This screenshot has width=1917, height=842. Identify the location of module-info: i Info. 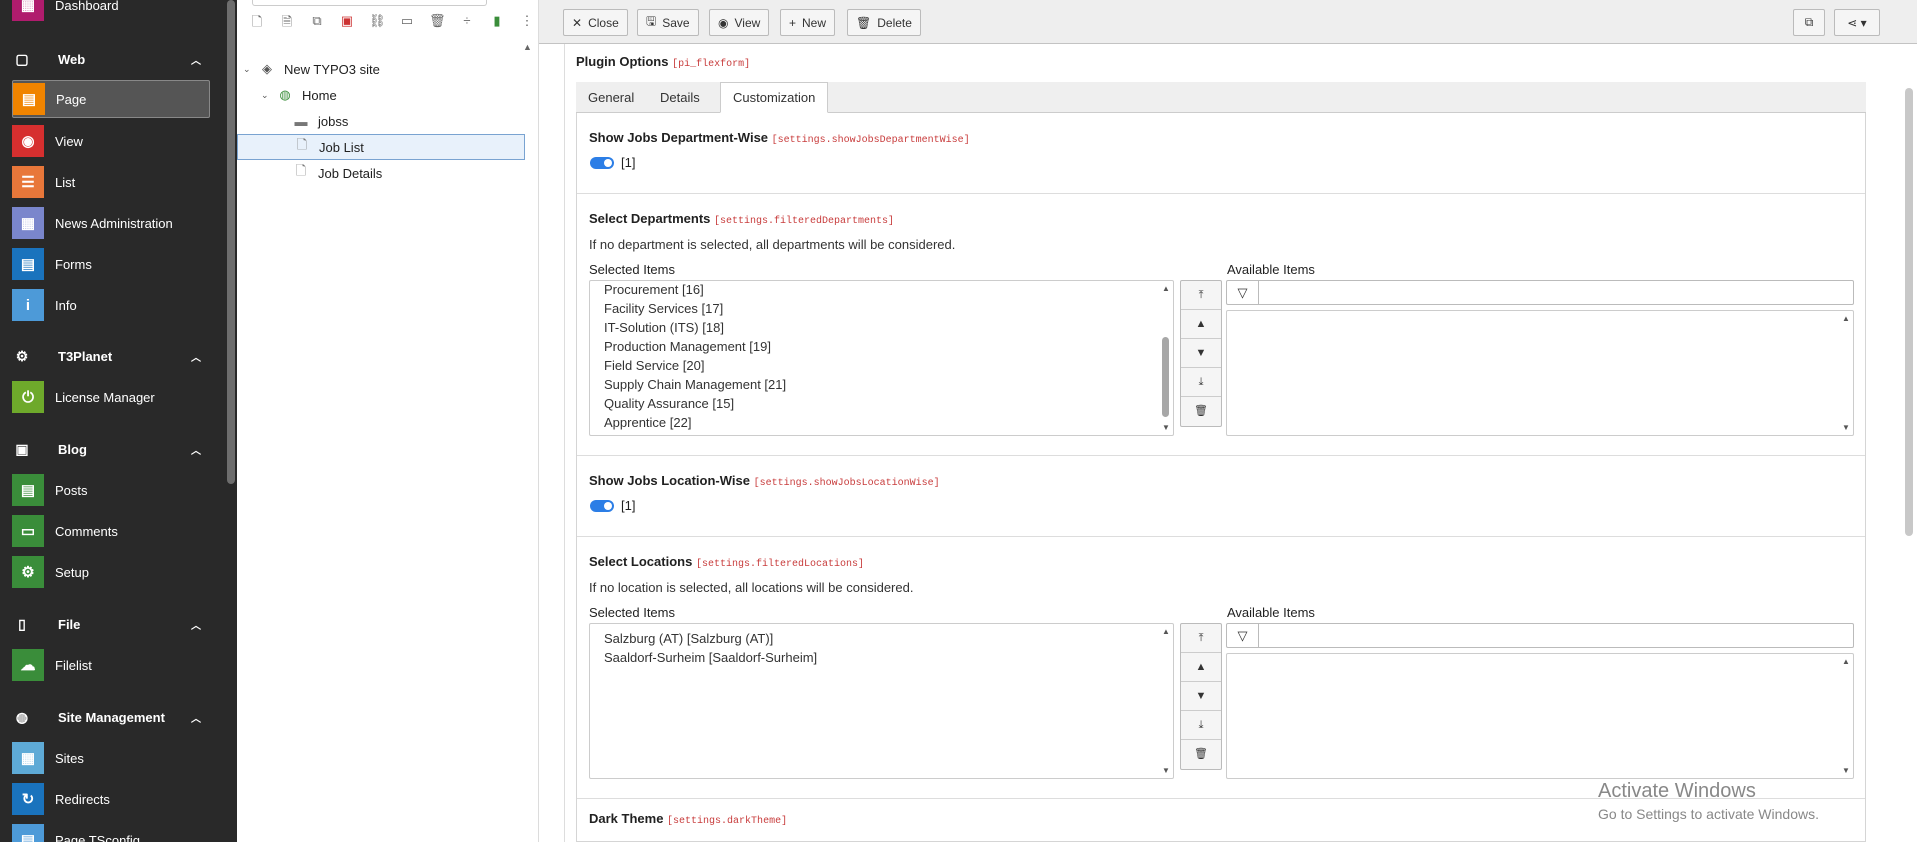
(111, 305).